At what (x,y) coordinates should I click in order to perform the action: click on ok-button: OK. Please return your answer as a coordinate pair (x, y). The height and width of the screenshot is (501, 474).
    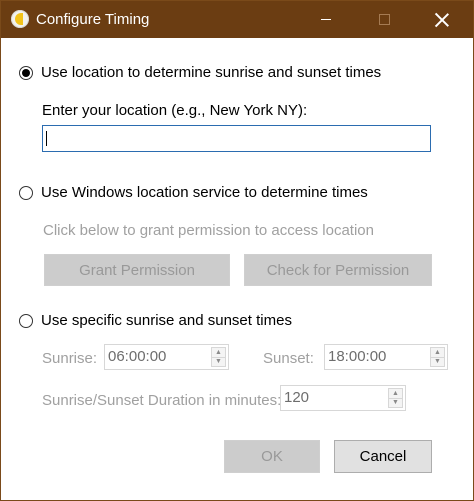
    Looking at the image, I should click on (272, 456).